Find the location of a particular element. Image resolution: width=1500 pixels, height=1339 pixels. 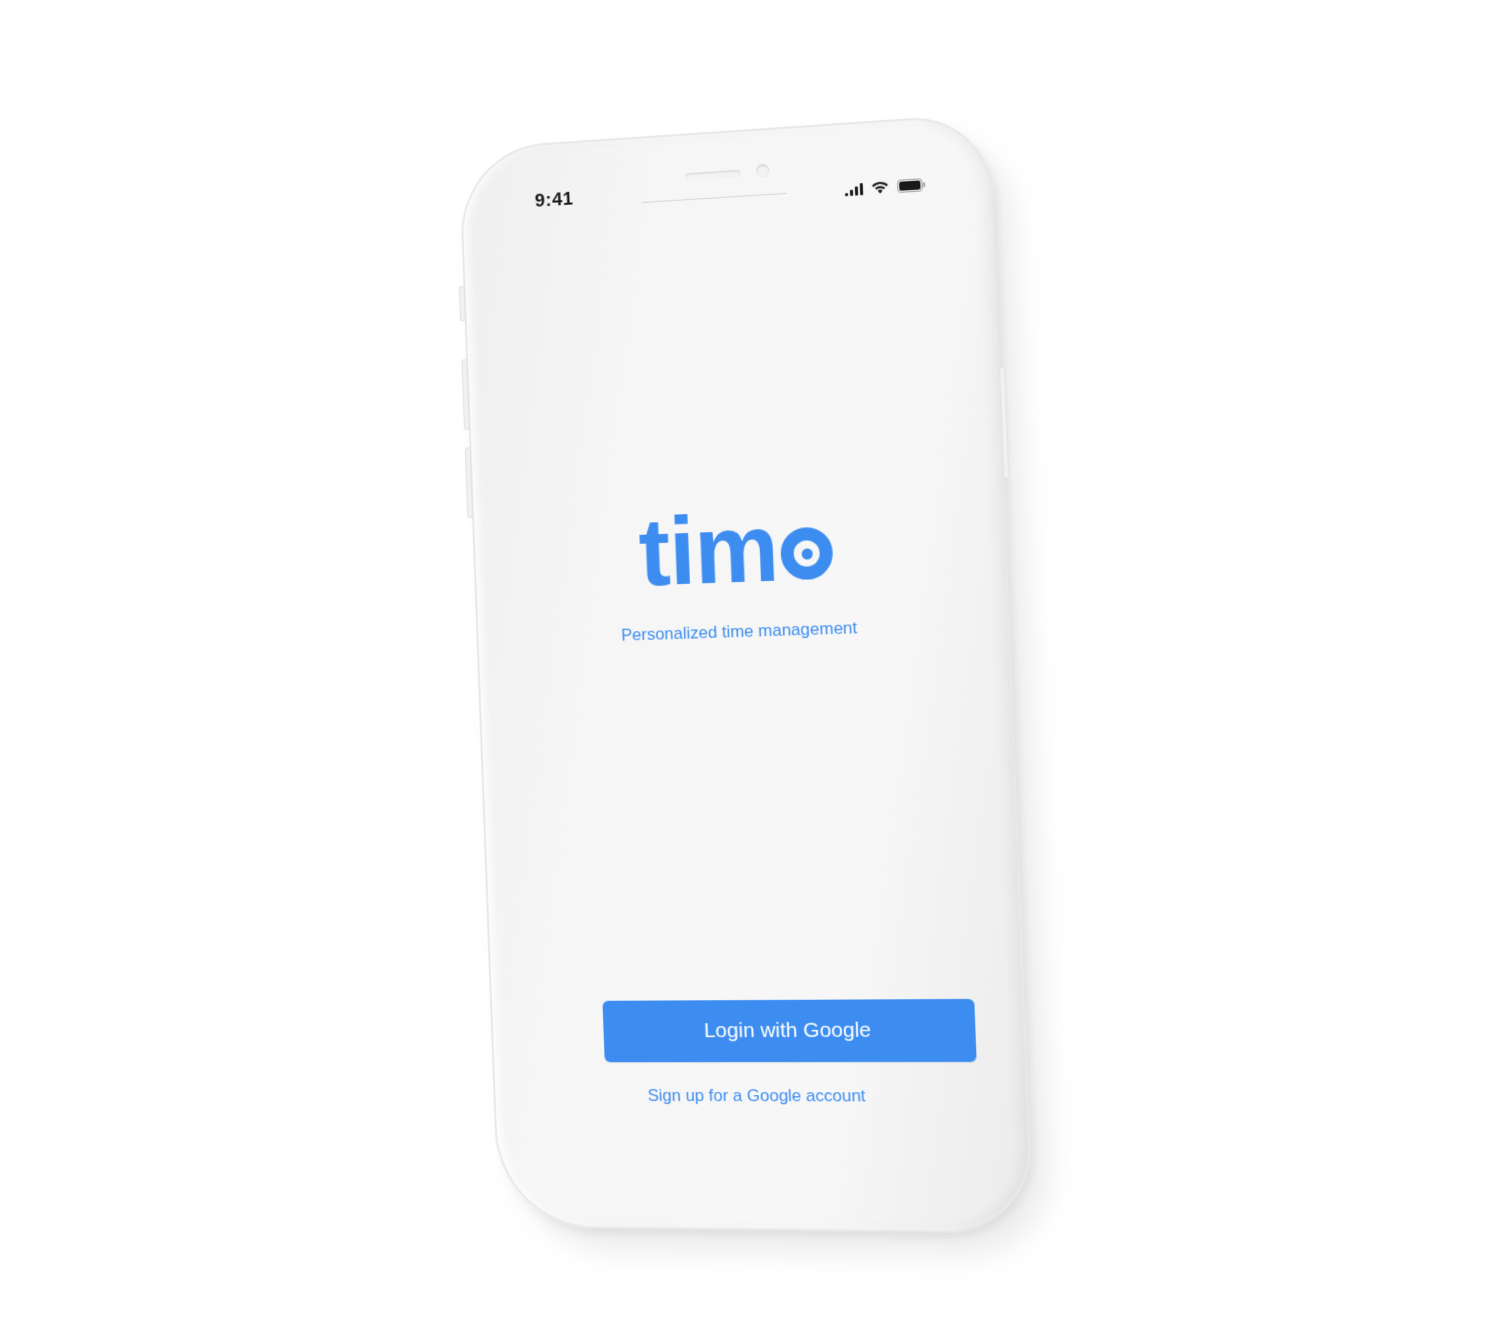

login-with-google-button: Login with Google is located at coordinates (789, 1030).